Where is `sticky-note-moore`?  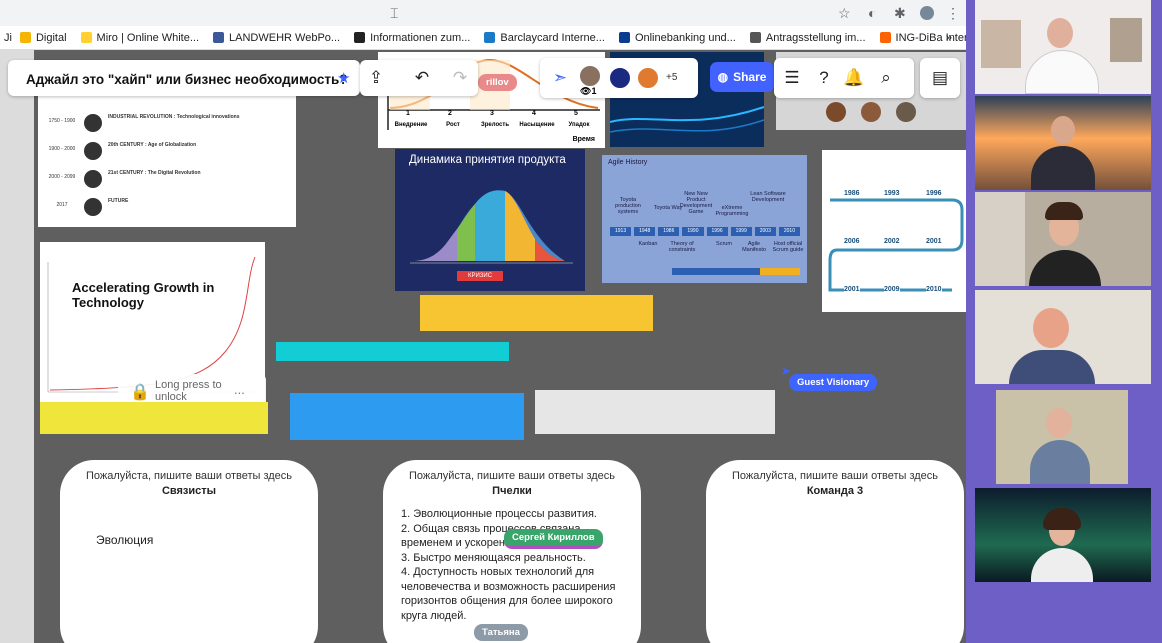 sticky-note-moore is located at coordinates (154, 418).